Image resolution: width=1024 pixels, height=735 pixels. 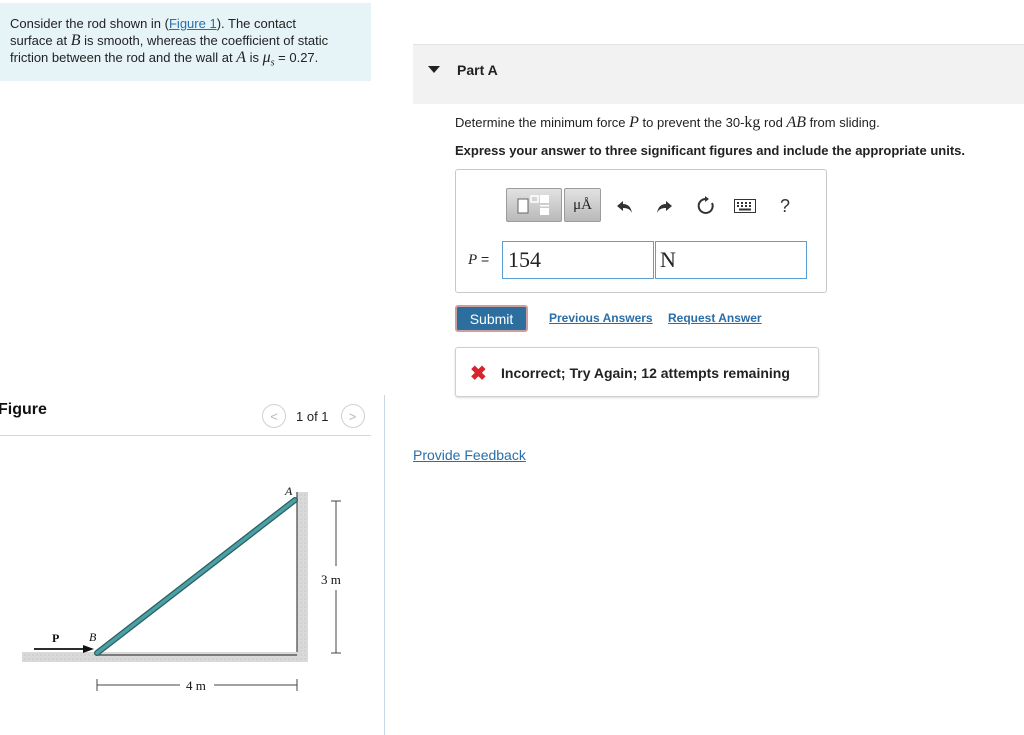 I want to click on redo-icon, so click(x=664, y=207).